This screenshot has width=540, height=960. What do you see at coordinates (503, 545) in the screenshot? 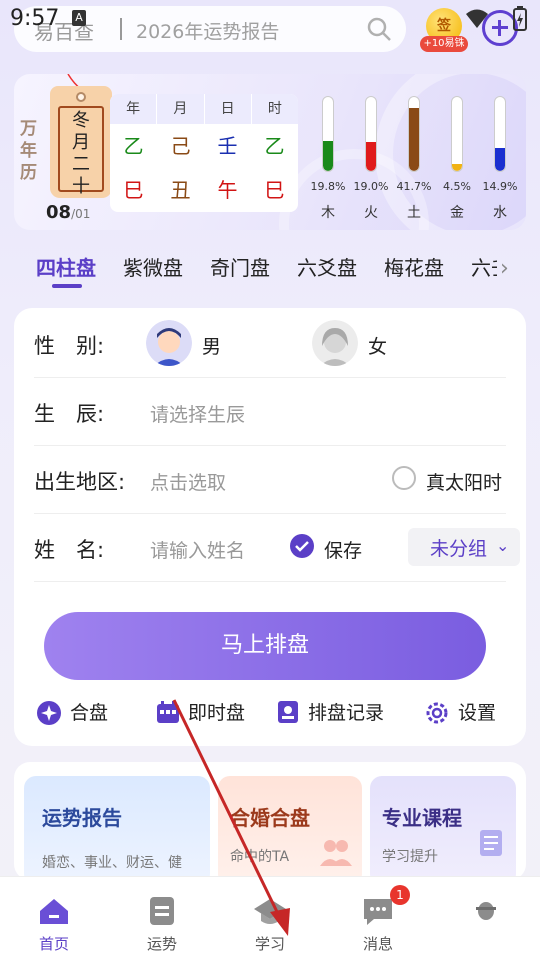
I see `chevron-down-icon: ⌄` at bounding box center [503, 545].